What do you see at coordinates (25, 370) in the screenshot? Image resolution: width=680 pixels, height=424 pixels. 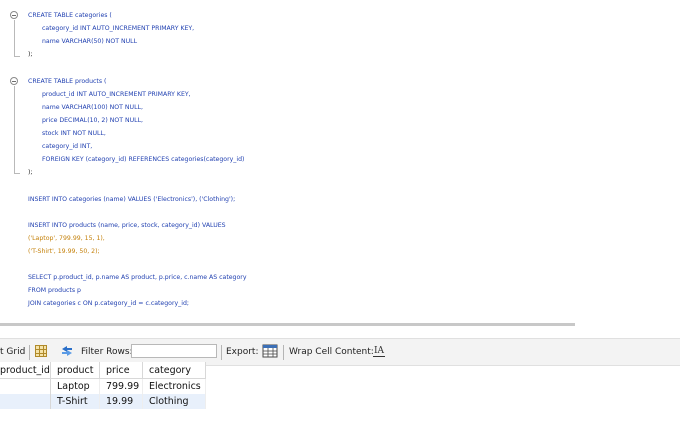 I see `column-header-product-id: product_id` at bounding box center [25, 370].